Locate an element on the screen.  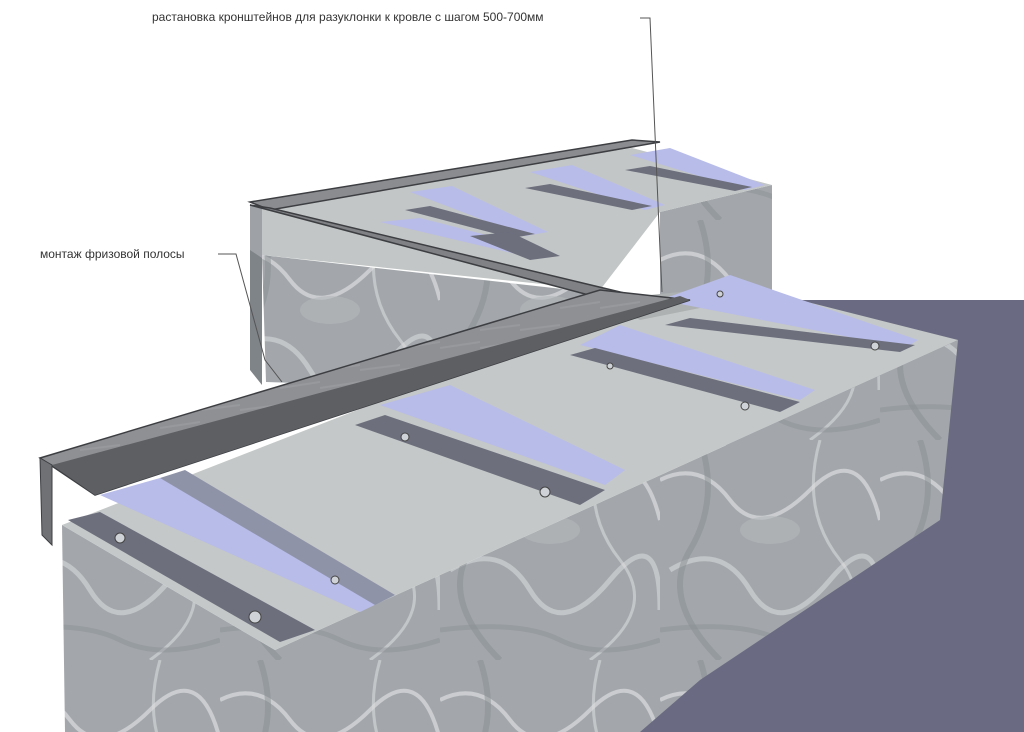
front-frieze-lip is located at coordinates (46, 502).